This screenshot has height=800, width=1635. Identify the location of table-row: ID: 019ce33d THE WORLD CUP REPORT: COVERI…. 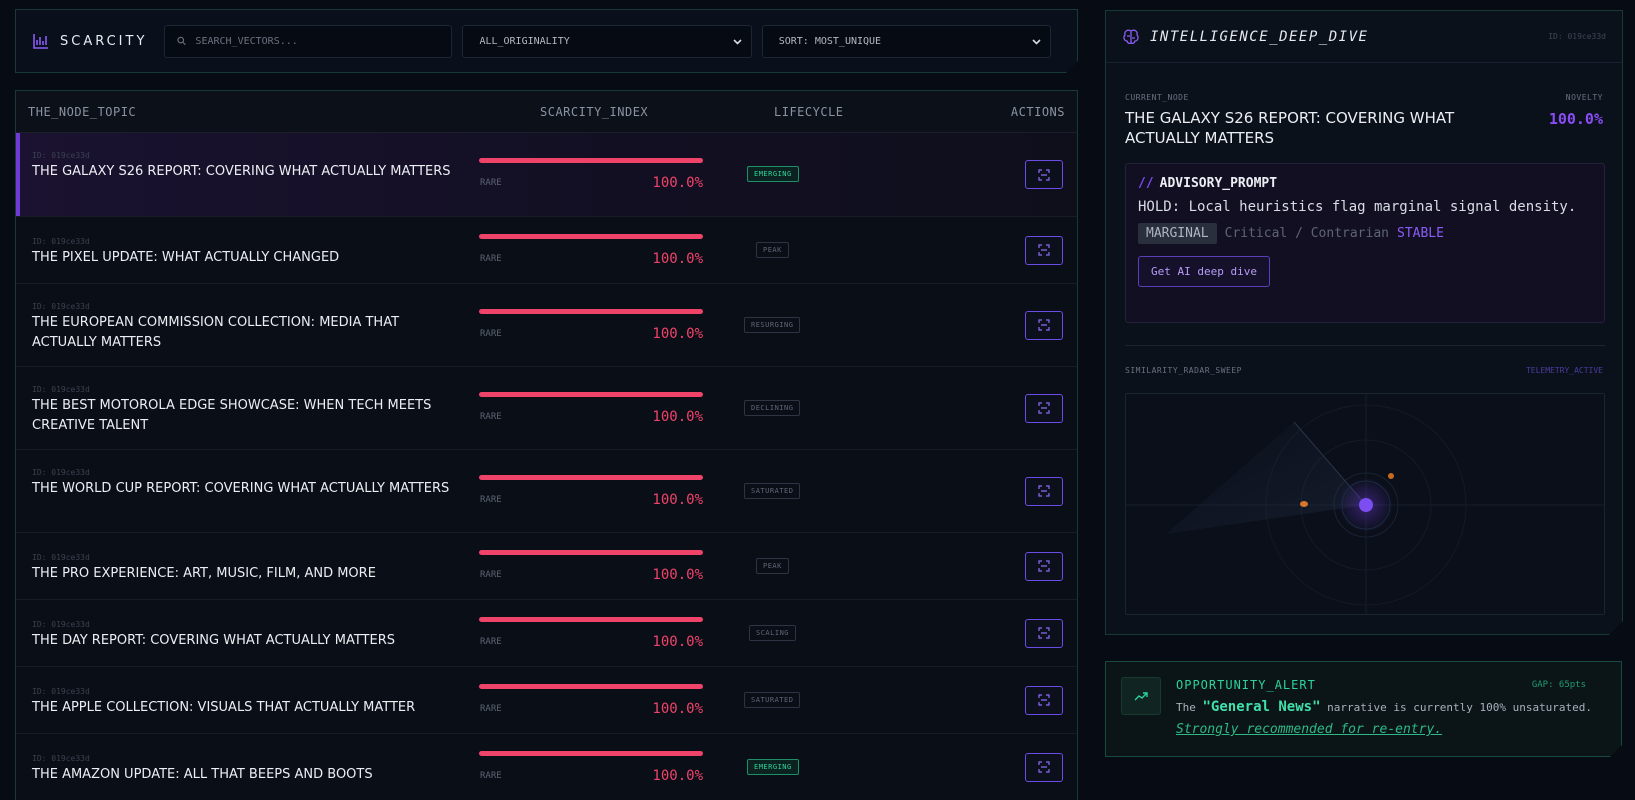
(546, 491).